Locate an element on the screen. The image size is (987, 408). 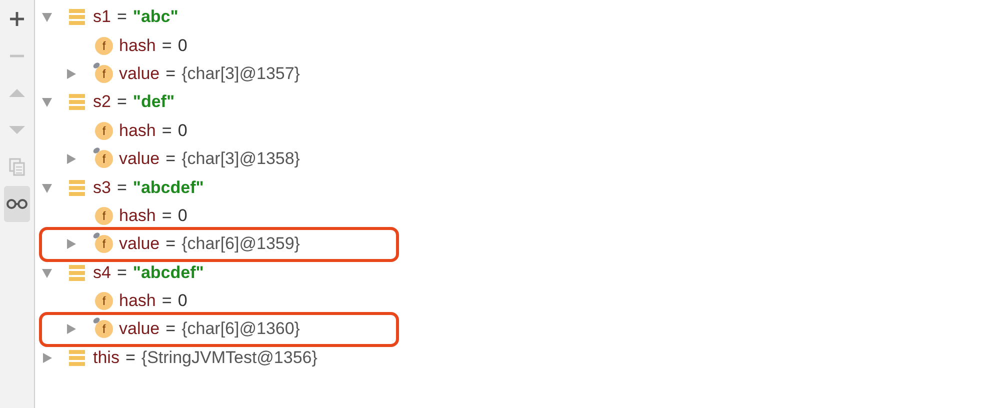
variable-value: "def" is located at coordinates (153, 102).